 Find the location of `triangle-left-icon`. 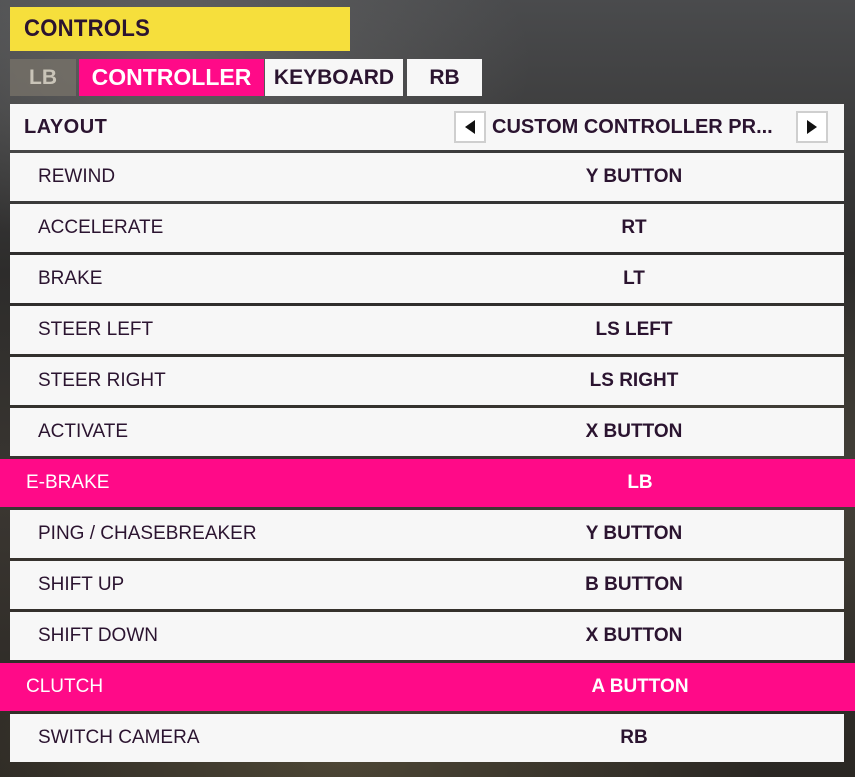

triangle-left-icon is located at coordinates (470, 127).